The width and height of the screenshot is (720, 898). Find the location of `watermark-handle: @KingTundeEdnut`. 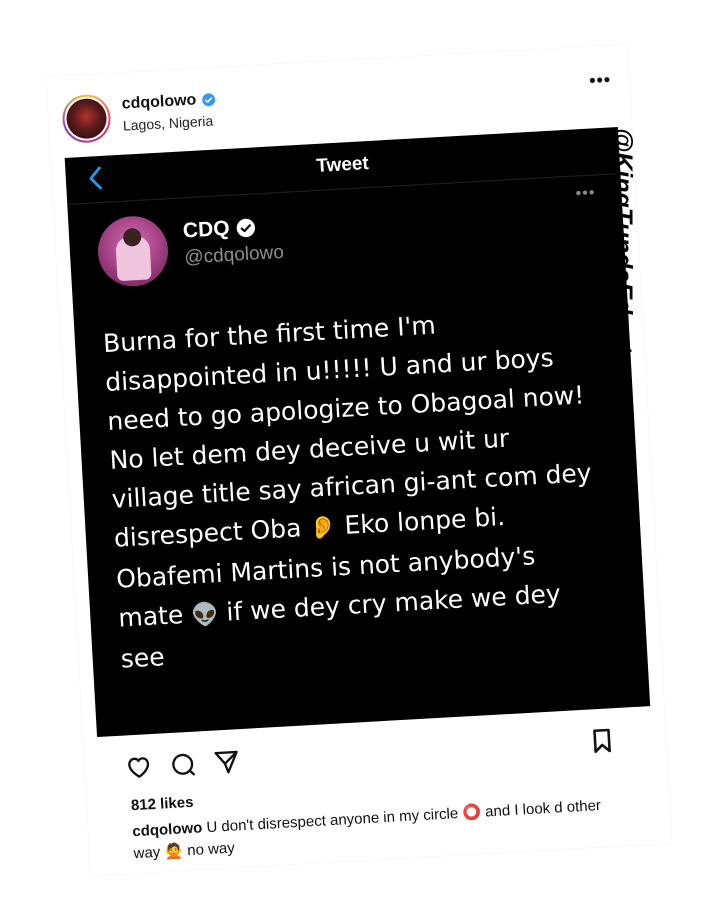

watermark-handle: @KingTundeEdnut is located at coordinates (623, 240).